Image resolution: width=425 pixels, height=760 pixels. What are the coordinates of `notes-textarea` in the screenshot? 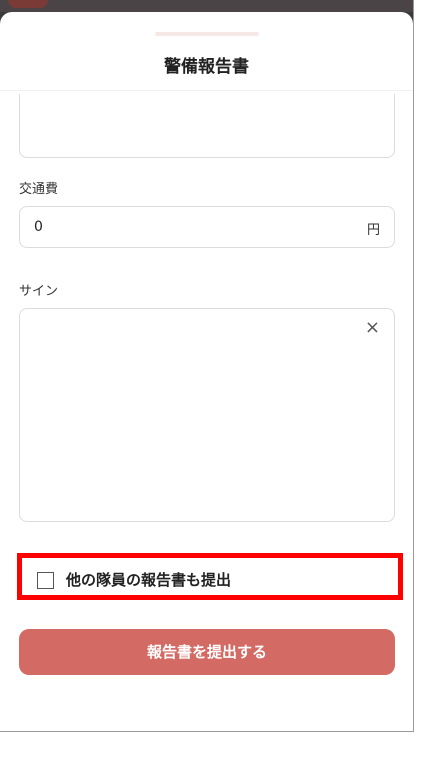 It's located at (207, 126).